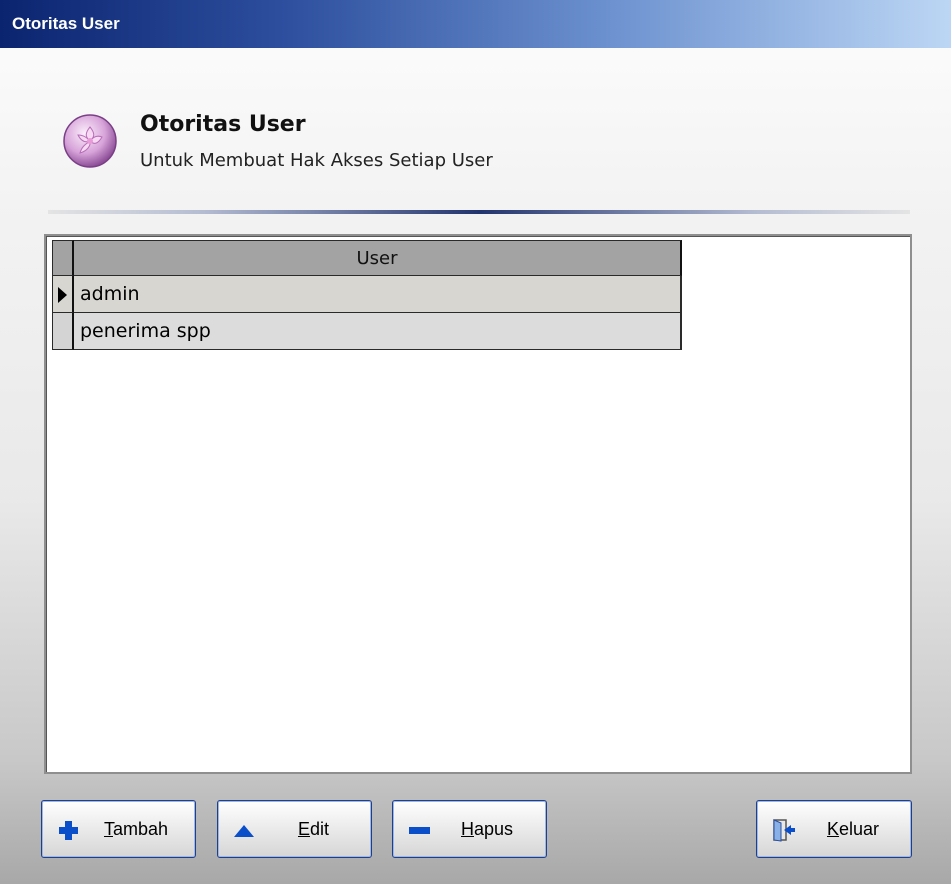 This screenshot has height=884, width=951. I want to click on keluar-label: Keluar, so click(853, 829).